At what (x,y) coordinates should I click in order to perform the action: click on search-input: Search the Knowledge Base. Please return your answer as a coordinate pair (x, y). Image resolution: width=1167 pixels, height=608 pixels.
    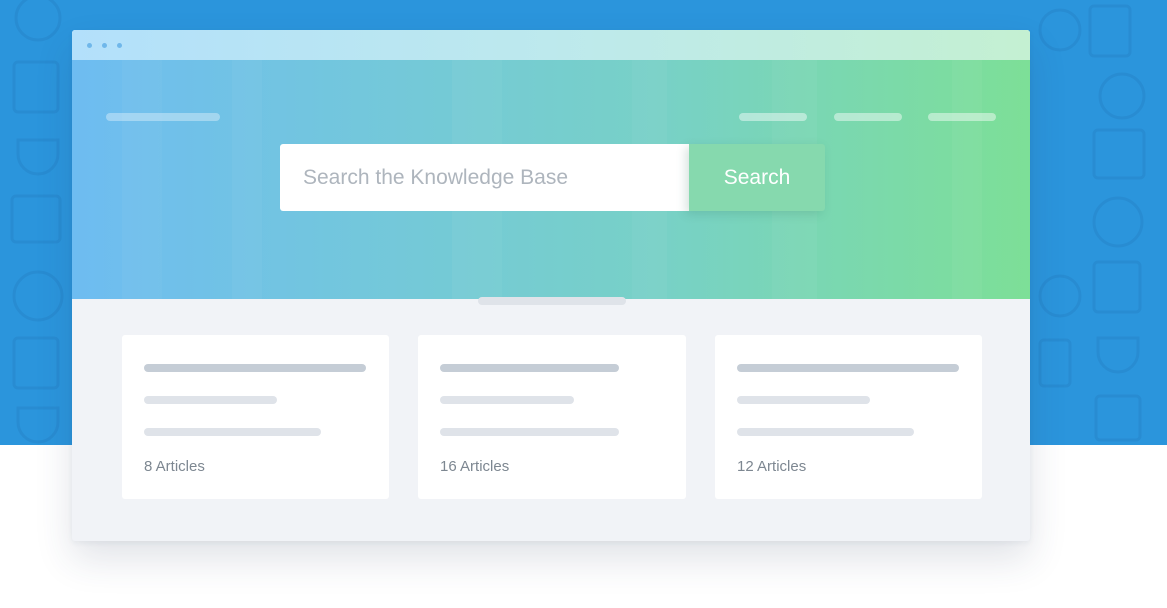
    Looking at the image, I should click on (484, 177).